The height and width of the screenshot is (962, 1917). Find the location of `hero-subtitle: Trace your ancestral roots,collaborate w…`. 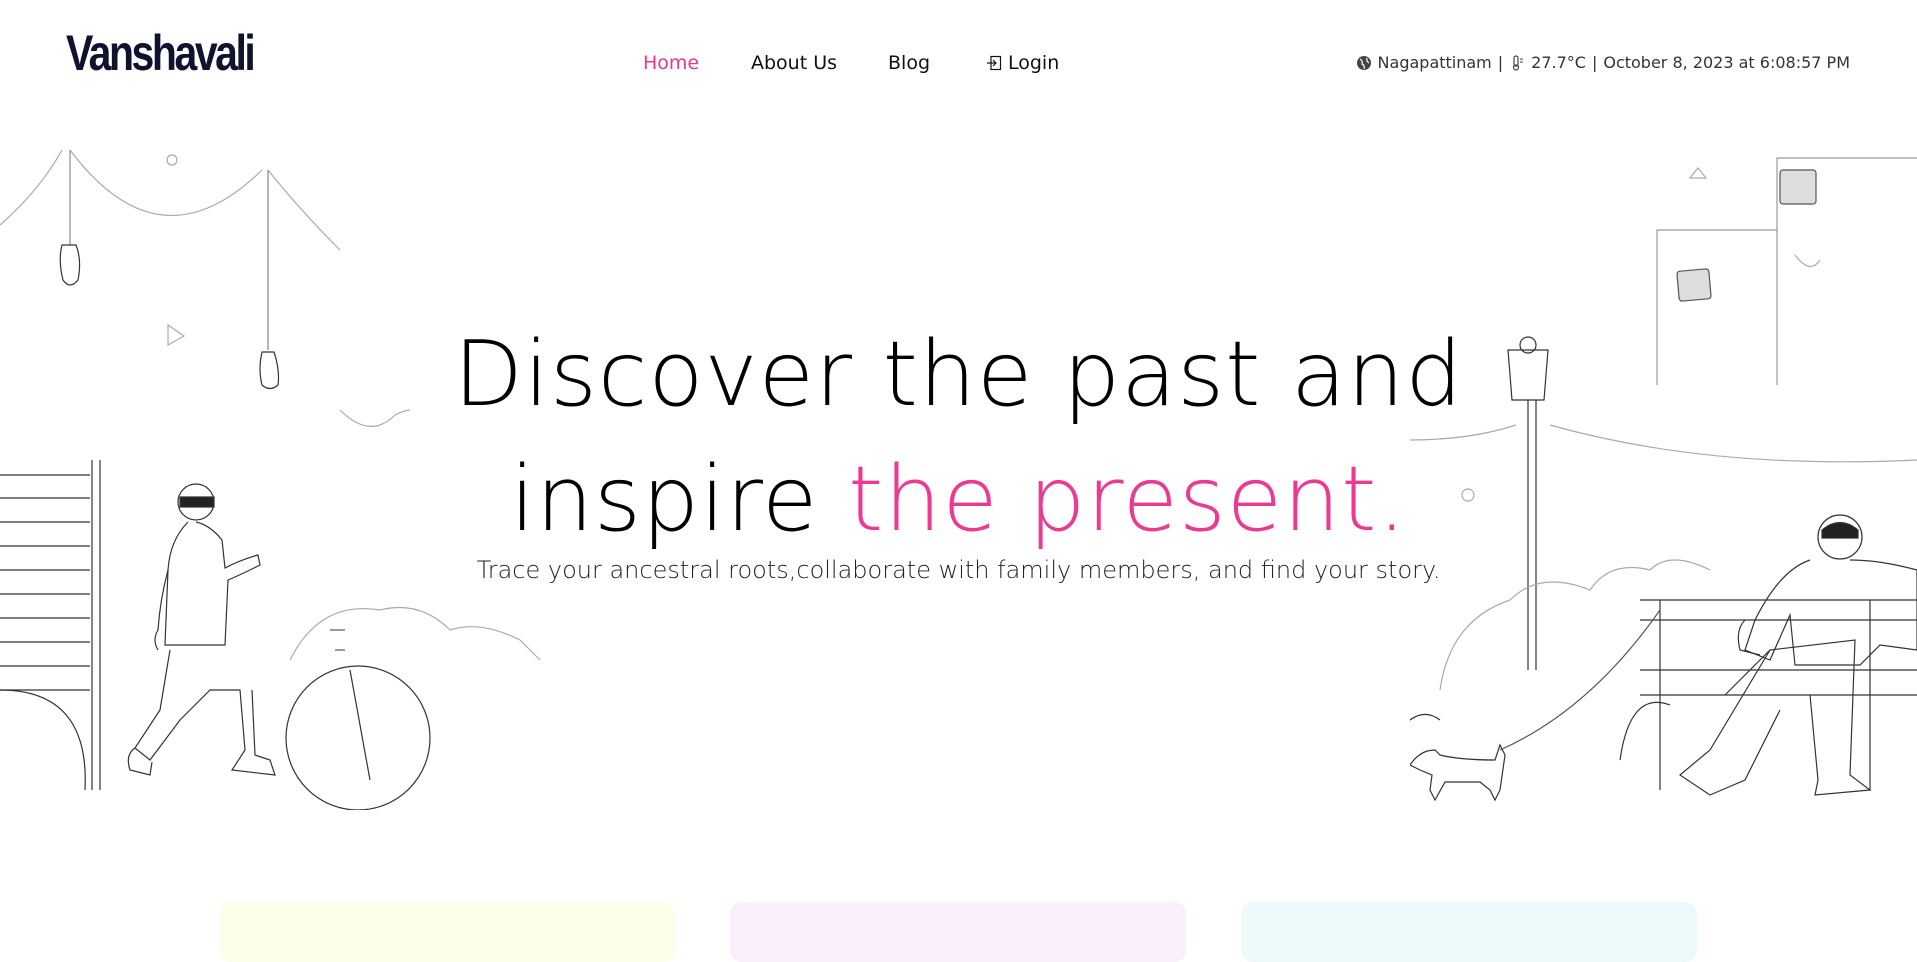

hero-subtitle: Trace your ancestral roots,collaborate w… is located at coordinates (958, 570).